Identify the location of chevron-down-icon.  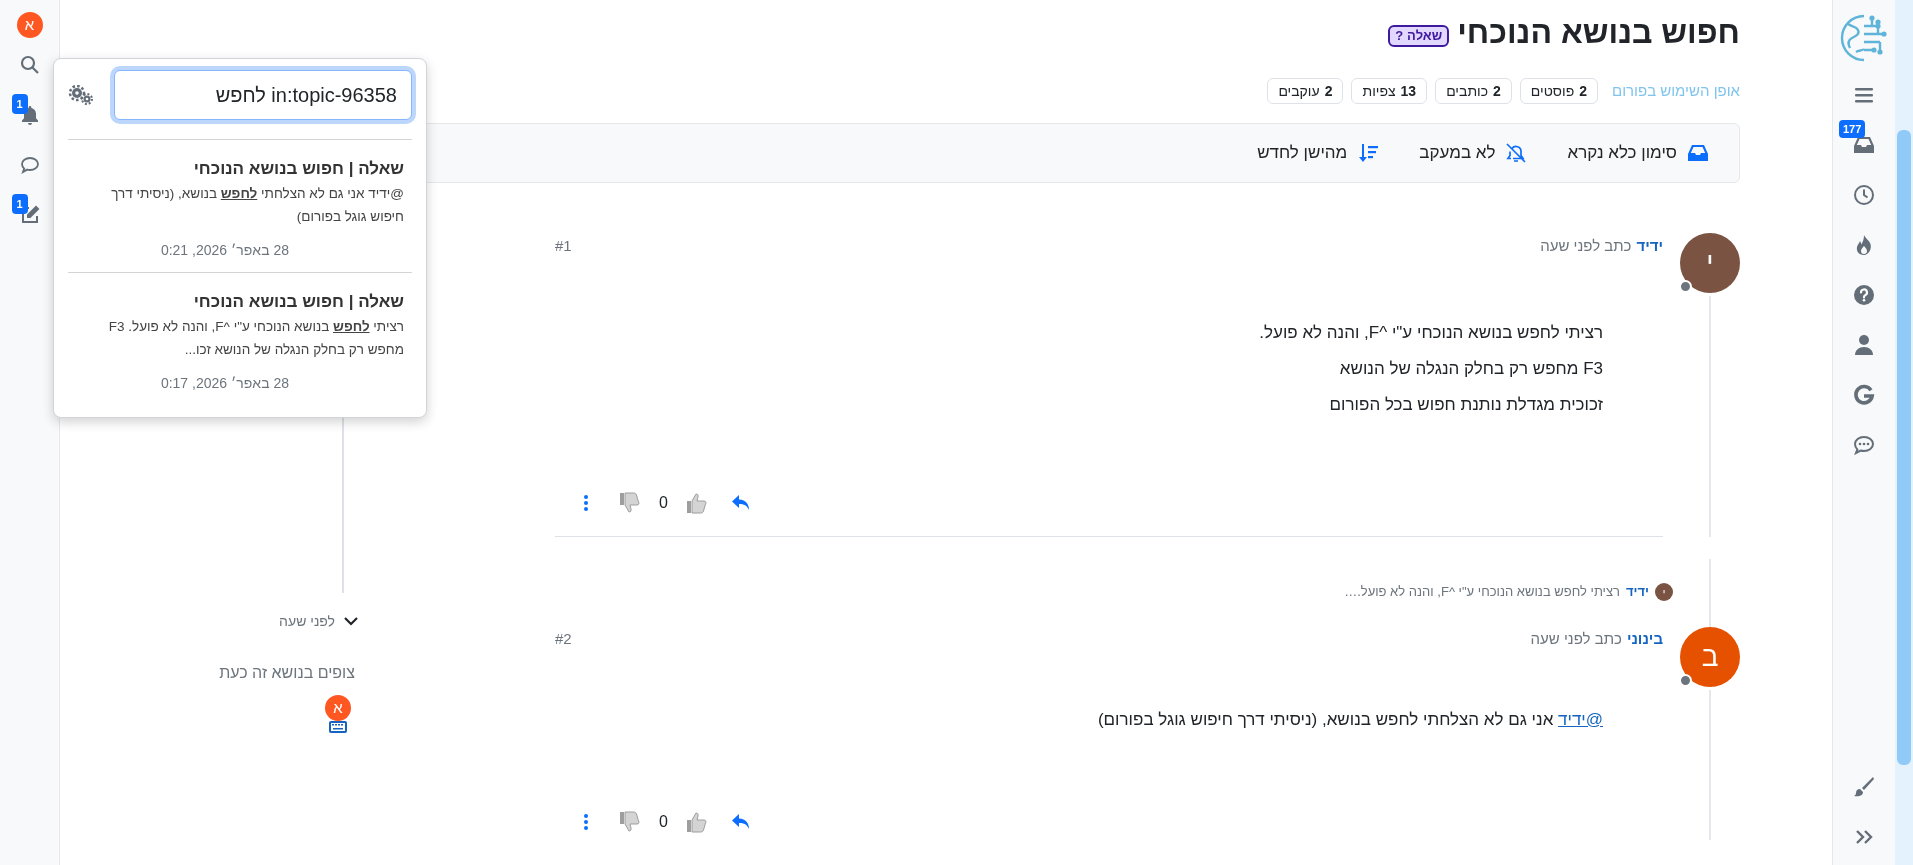
(351, 621).